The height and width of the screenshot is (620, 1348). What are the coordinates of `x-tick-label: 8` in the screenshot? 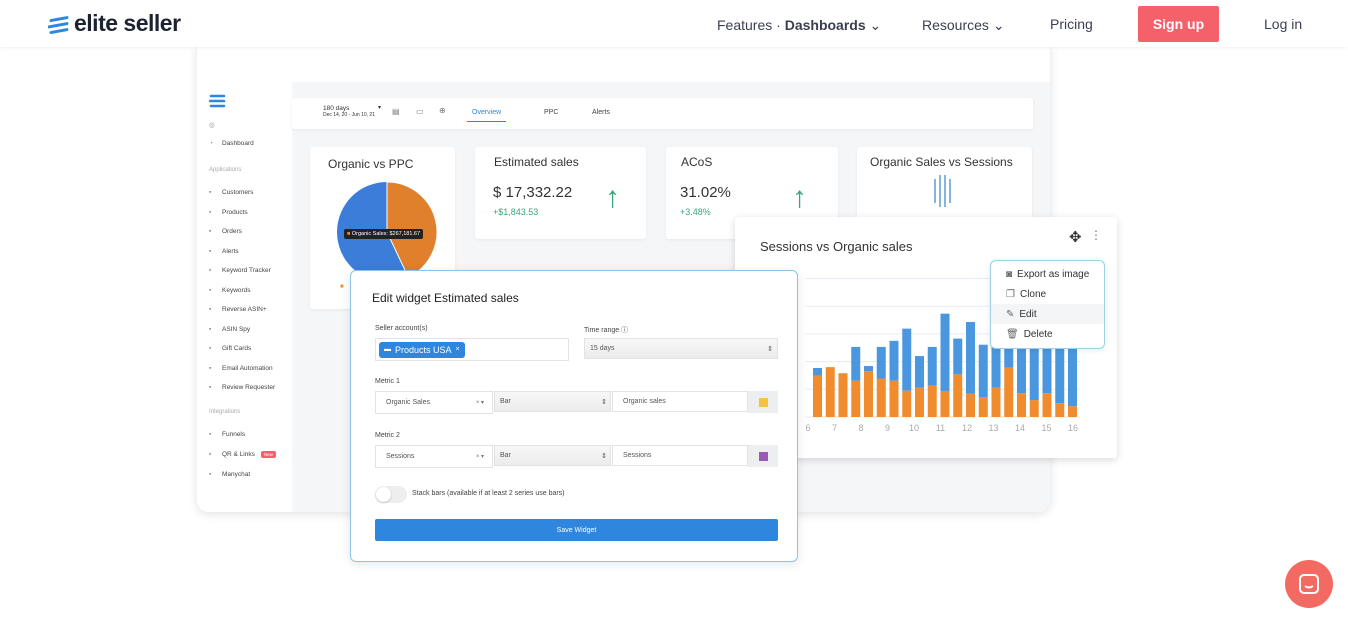 It's located at (860, 428).